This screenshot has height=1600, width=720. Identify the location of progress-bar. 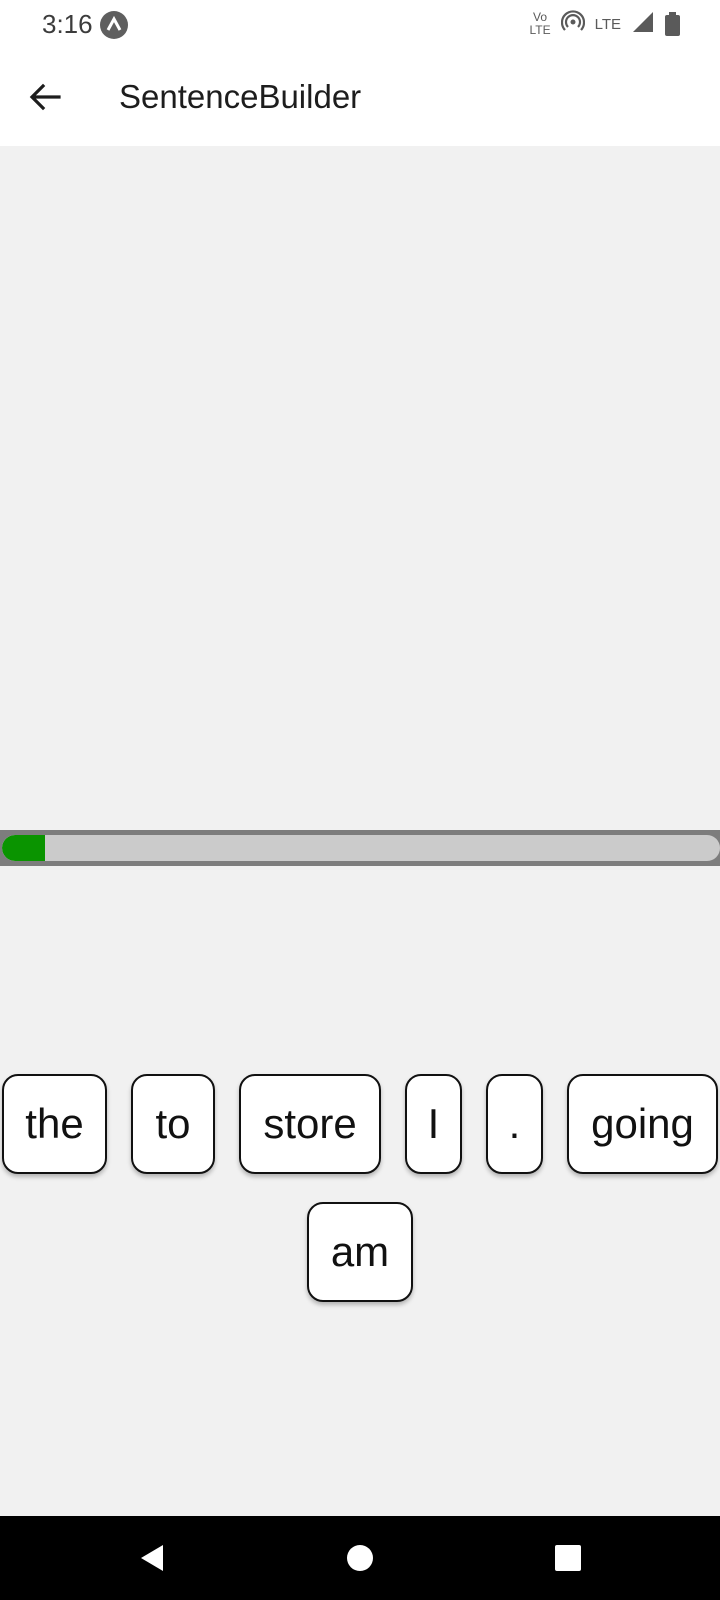
(360, 848).